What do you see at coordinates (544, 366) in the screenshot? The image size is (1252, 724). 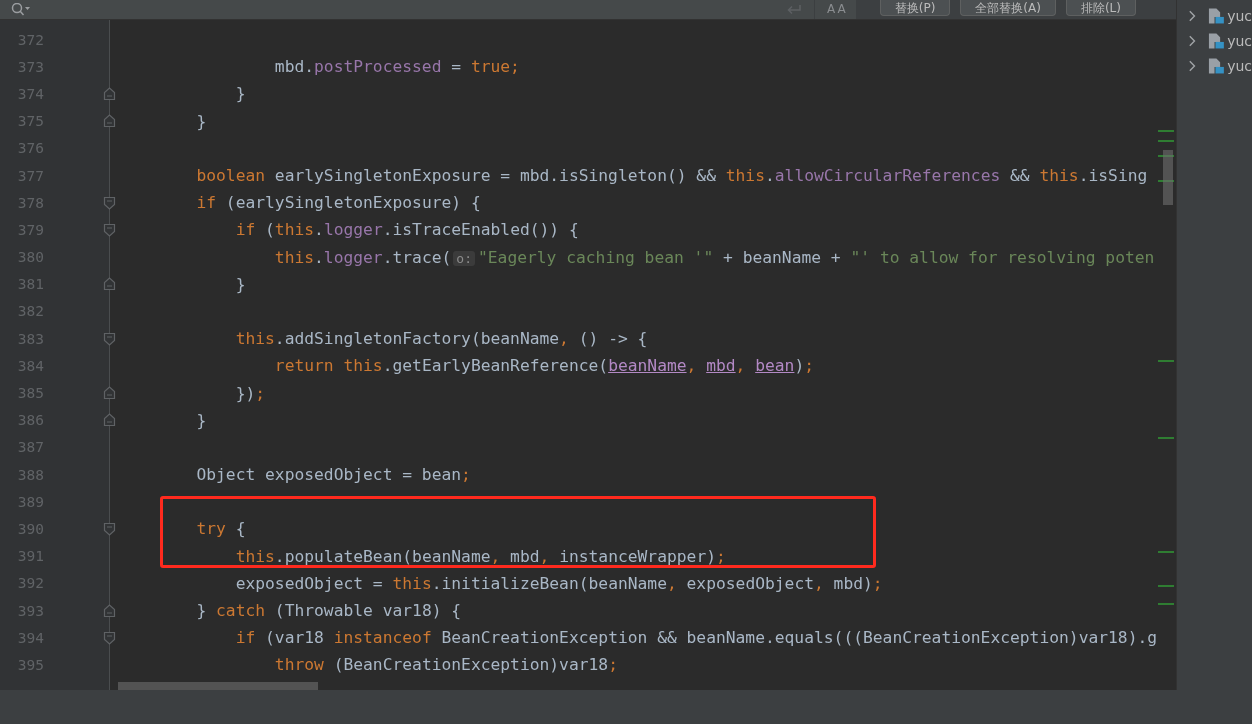 I see `code-line: return this.getEarlyBeanReference(beanName, mbd, bean);` at bounding box center [544, 366].